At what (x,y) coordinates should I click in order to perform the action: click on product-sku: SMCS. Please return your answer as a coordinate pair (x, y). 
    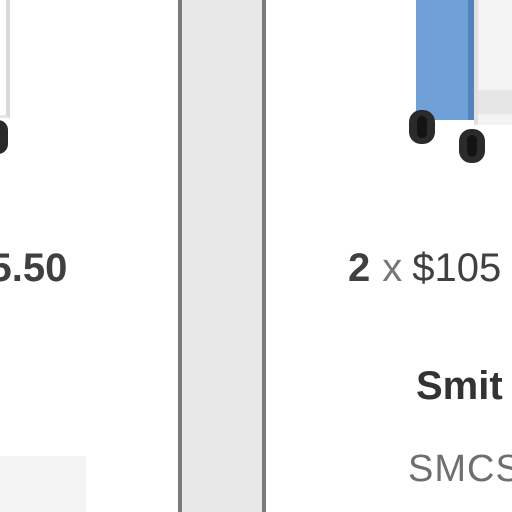
    Looking at the image, I should click on (460, 469).